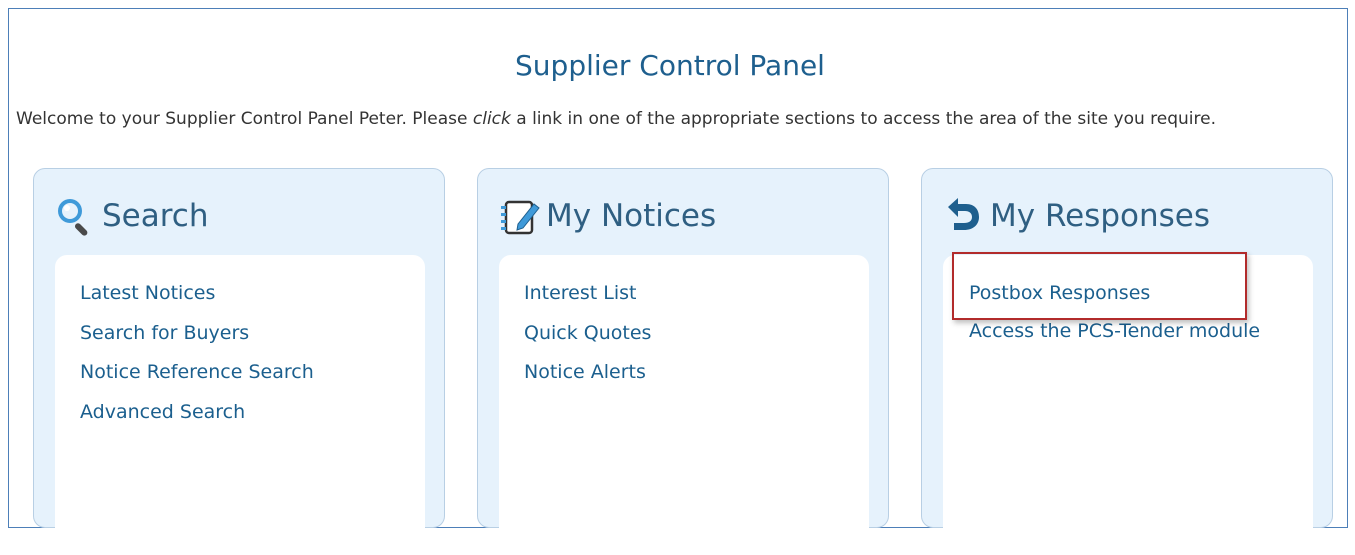 Image resolution: width=1355 pixels, height=555 pixels. I want to click on notice-edit-icon, so click(520, 217).